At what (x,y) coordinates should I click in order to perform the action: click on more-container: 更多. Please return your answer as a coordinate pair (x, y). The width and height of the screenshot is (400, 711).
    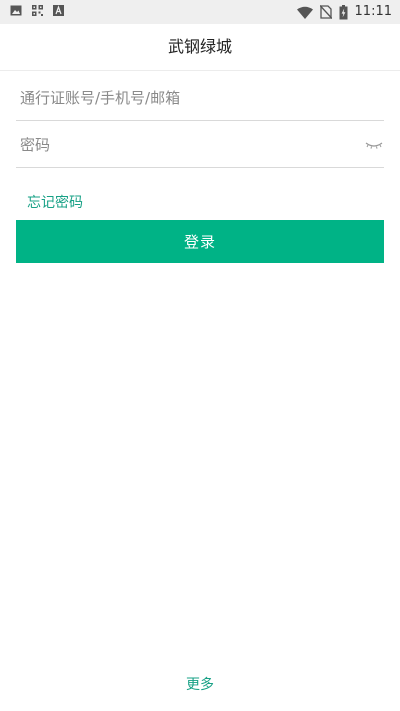
    Looking at the image, I should click on (200, 685).